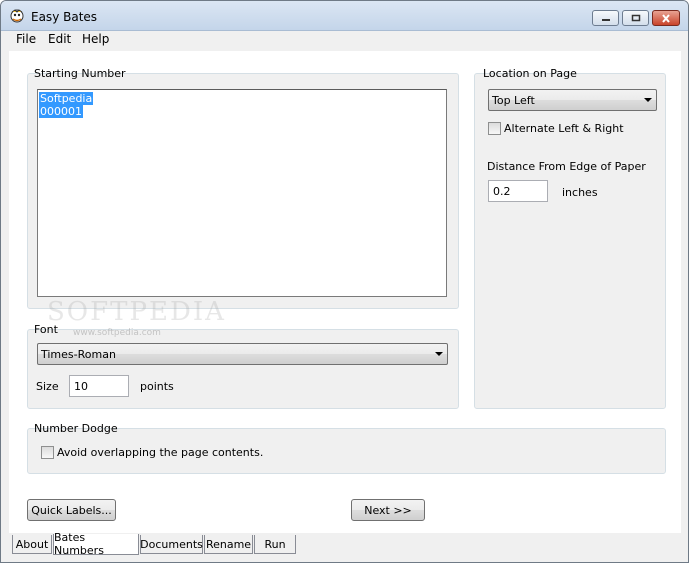  I want to click on tab-run: Run, so click(275, 544).